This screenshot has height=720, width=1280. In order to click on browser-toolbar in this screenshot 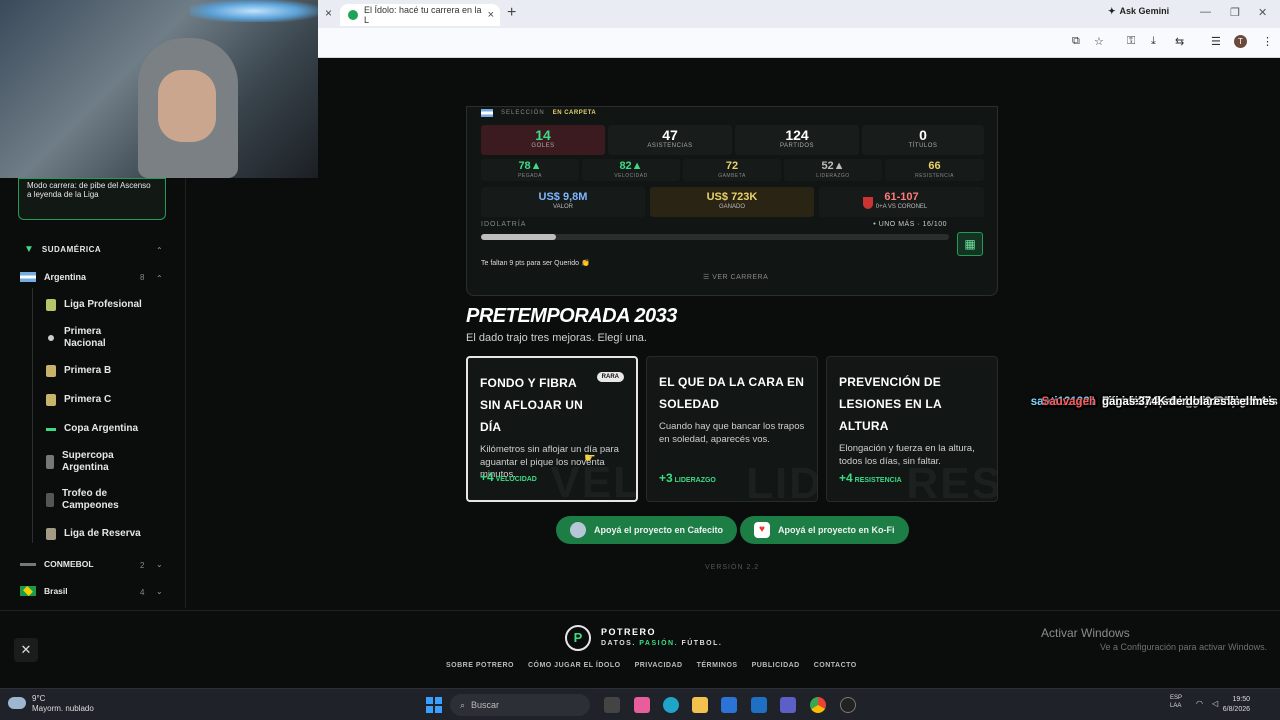, I will do `click(799, 43)`.